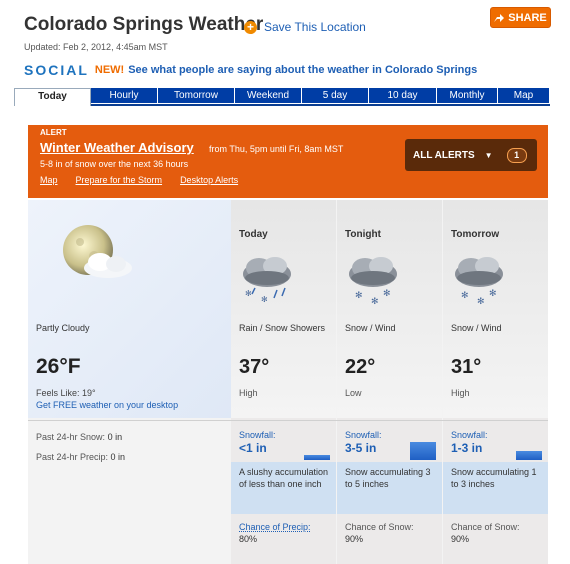 The image size is (570, 564). Describe the element at coordinates (117, 147) in the screenshot. I see `alert-title-link: Winter Weather Advisory` at that location.